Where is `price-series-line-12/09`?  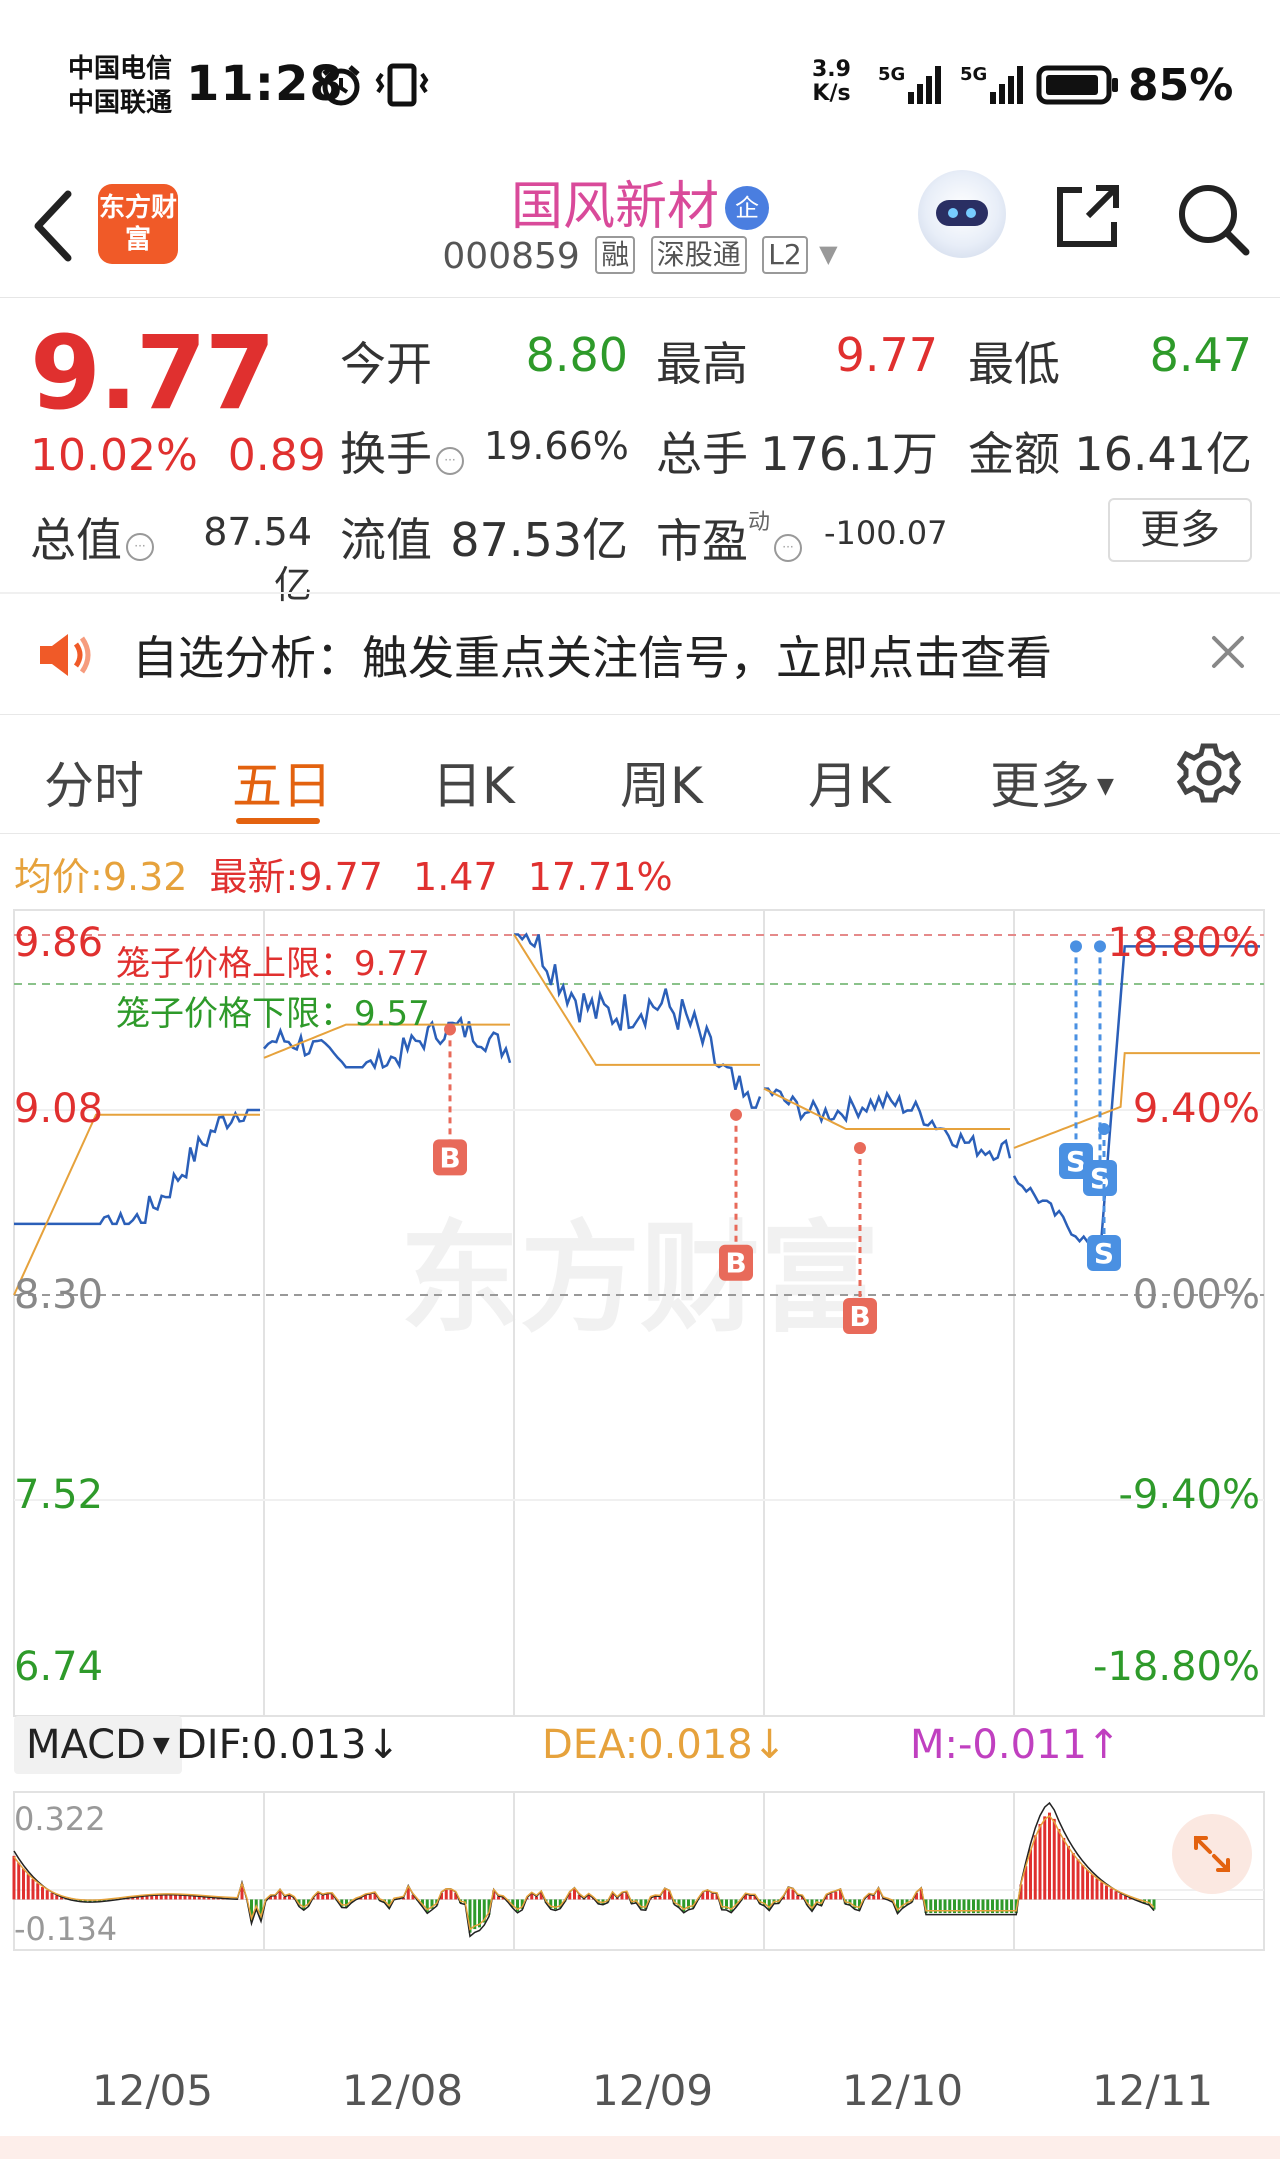 price-series-line-12/09 is located at coordinates (638, 1020).